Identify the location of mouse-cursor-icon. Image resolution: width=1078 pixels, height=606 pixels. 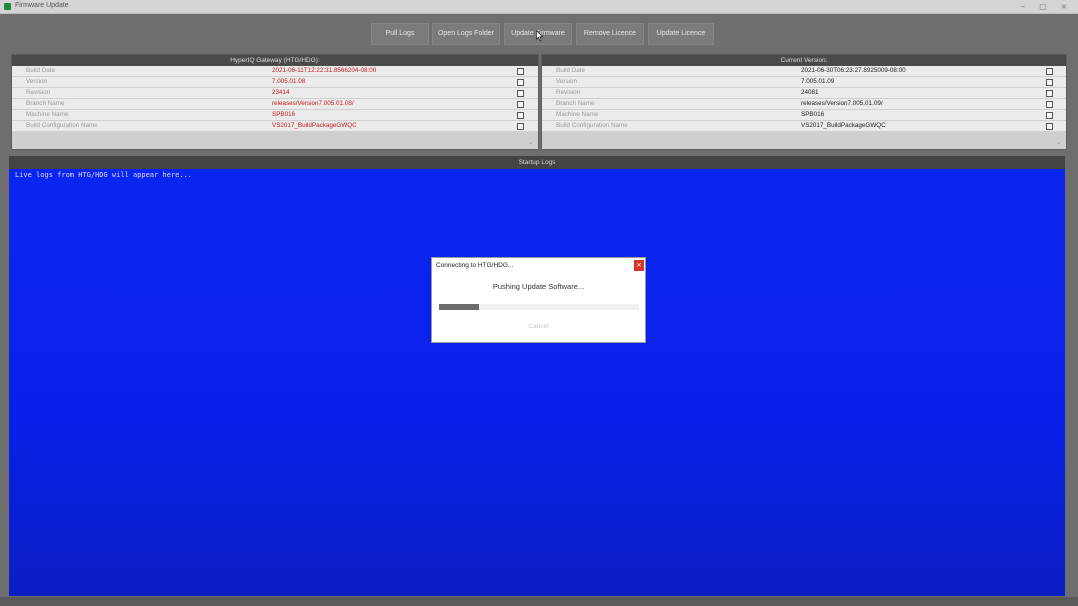
(539, 35).